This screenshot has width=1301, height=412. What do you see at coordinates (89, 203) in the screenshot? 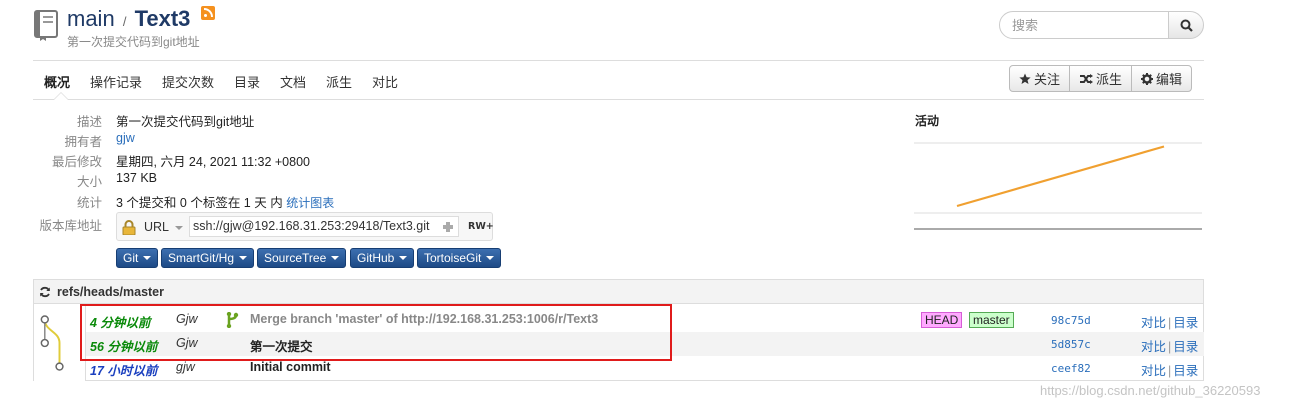
I see `stats-label: 统计` at bounding box center [89, 203].